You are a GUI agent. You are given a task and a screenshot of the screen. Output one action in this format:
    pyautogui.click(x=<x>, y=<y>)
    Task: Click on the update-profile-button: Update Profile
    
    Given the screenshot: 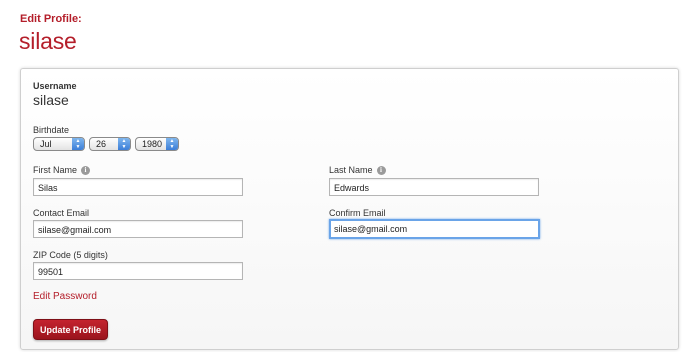 What is the action you would take?
    pyautogui.click(x=70, y=329)
    